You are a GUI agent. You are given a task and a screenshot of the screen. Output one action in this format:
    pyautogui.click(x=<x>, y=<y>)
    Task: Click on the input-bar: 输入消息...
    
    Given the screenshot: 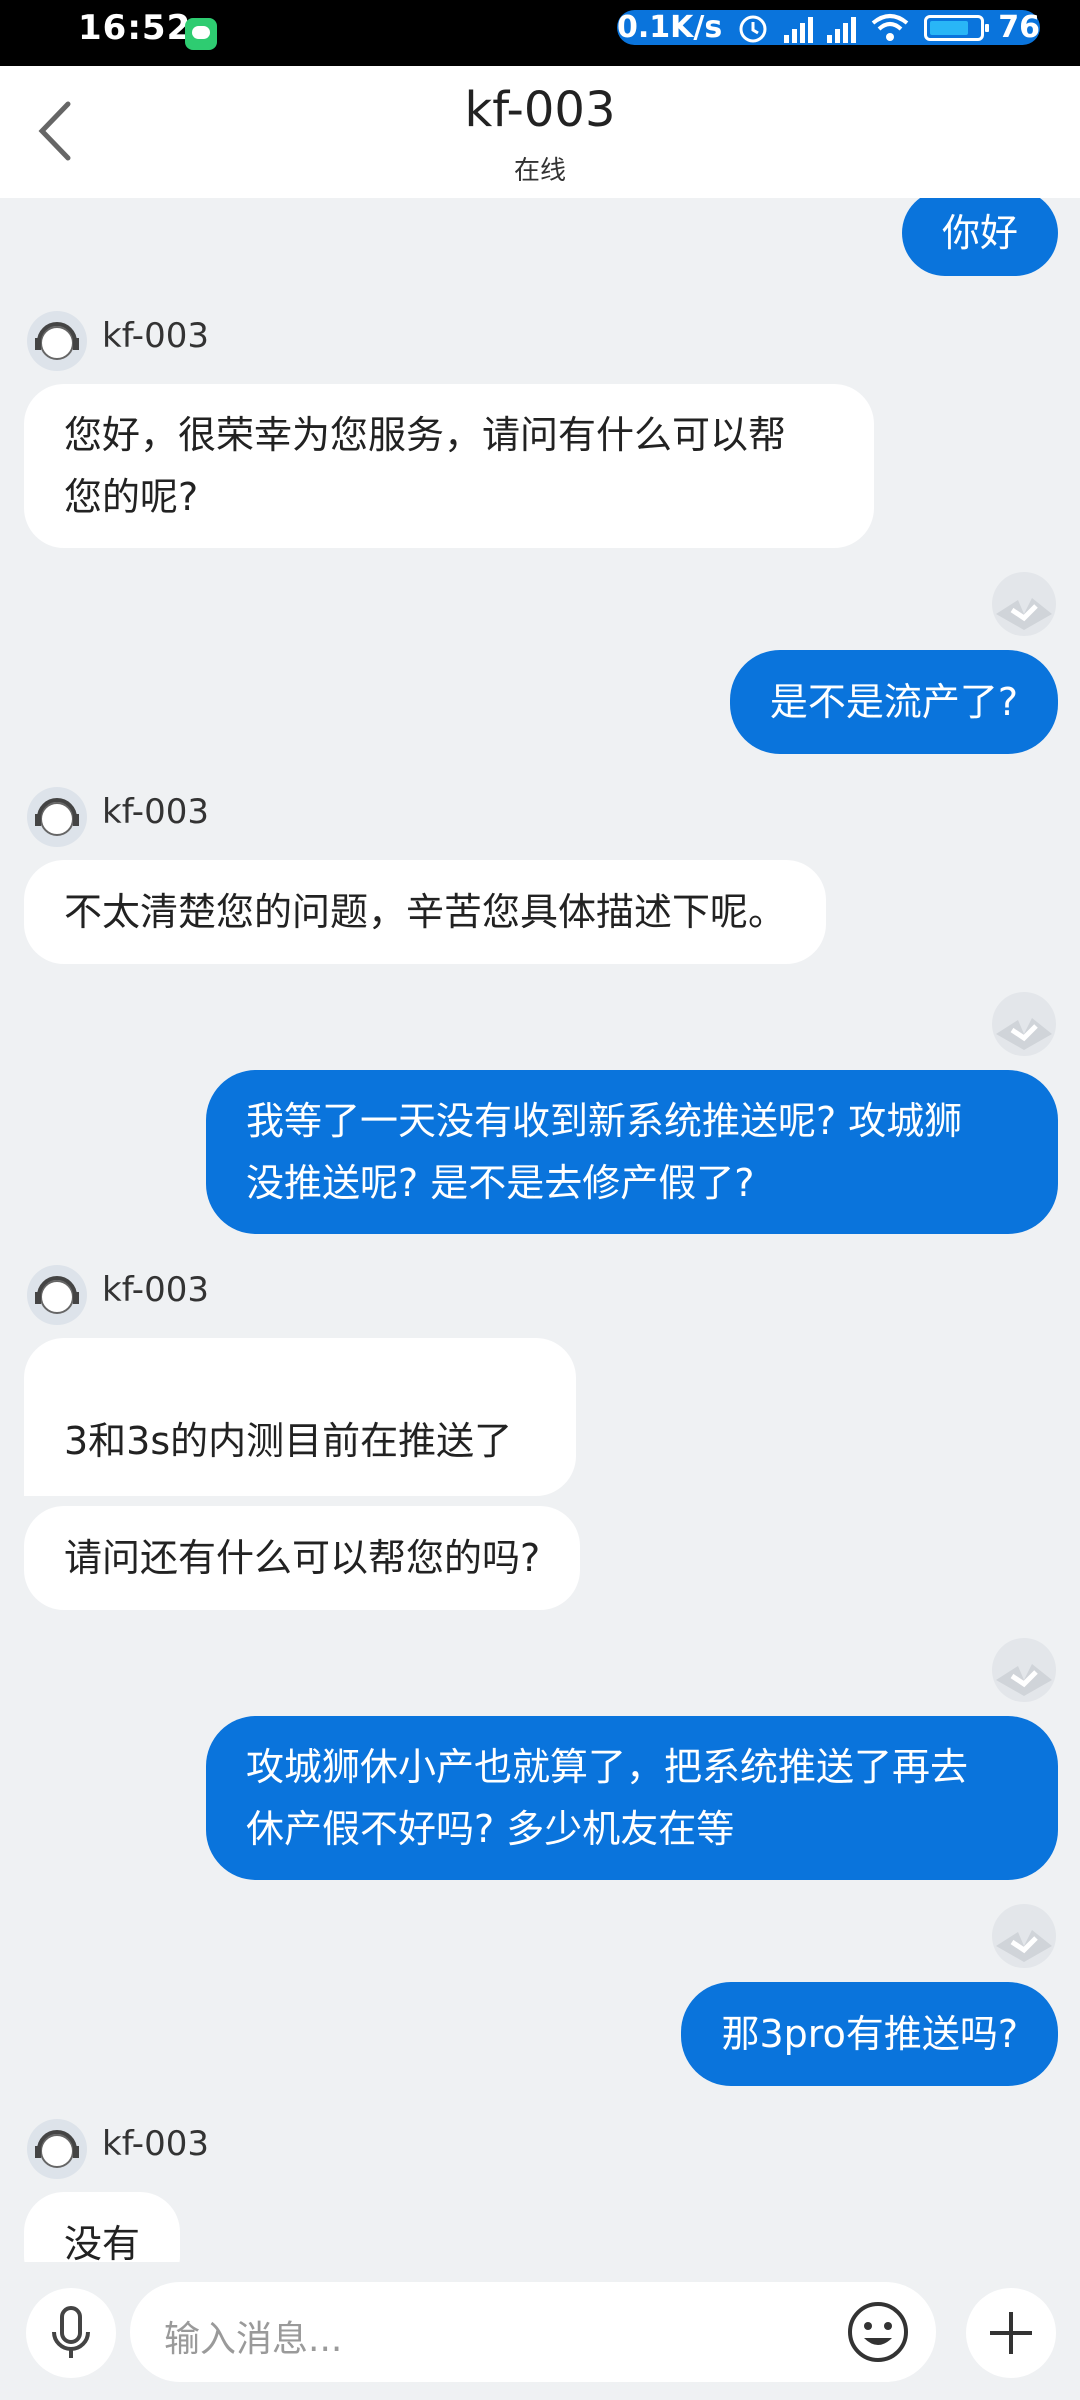 What is the action you would take?
    pyautogui.click(x=540, y=2331)
    